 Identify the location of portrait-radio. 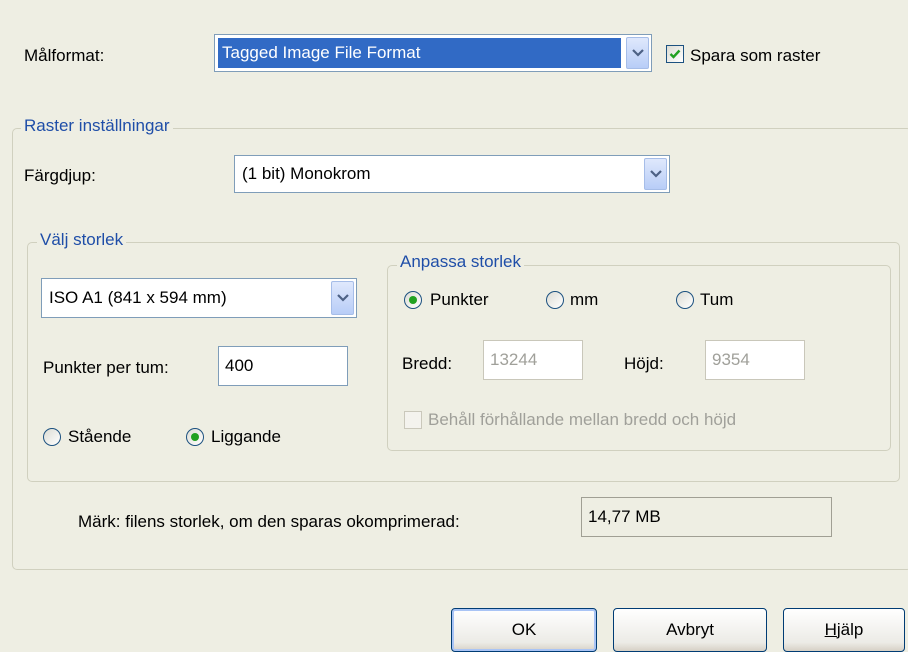
(52, 437).